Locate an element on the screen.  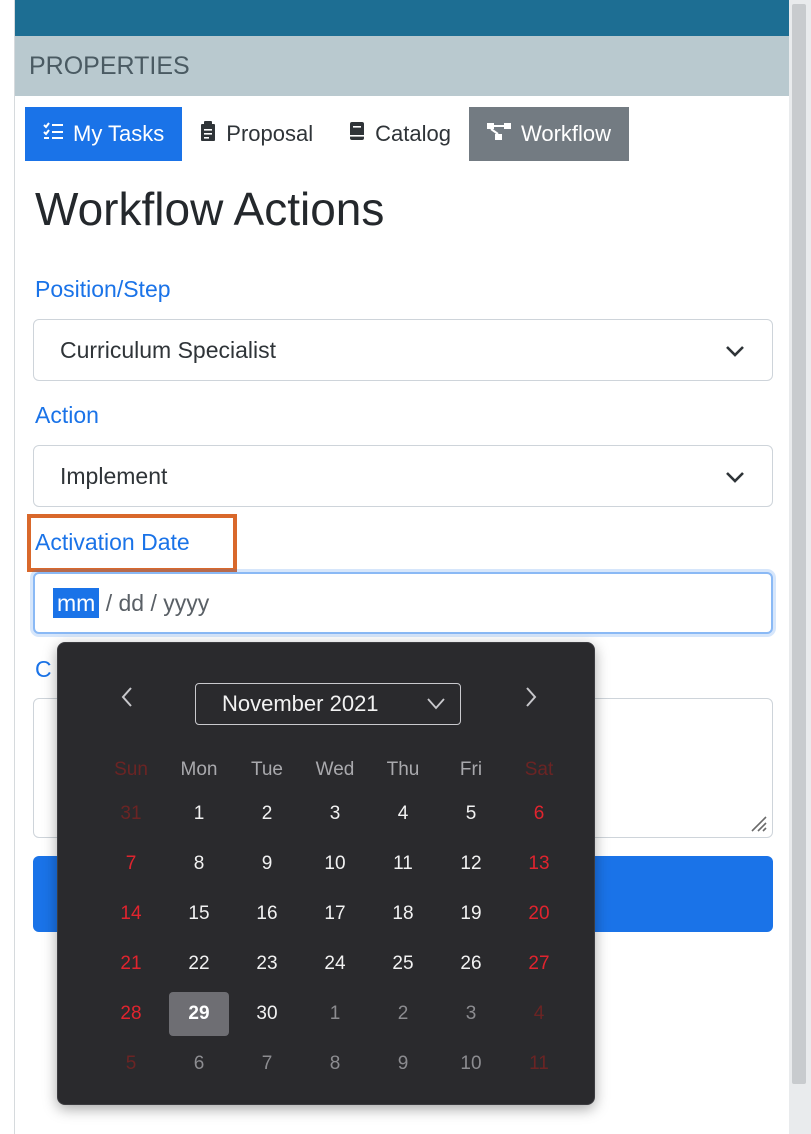
tab-workflow: Workflow is located at coordinates (549, 134).